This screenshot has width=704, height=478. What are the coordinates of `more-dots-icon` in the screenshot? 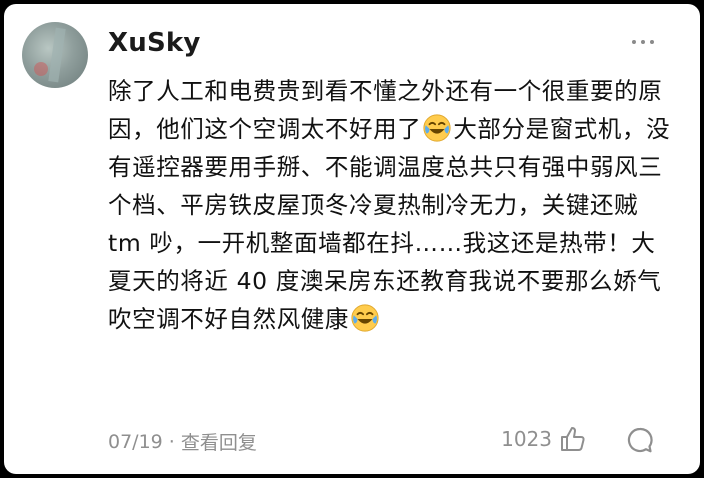 It's located at (643, 42).